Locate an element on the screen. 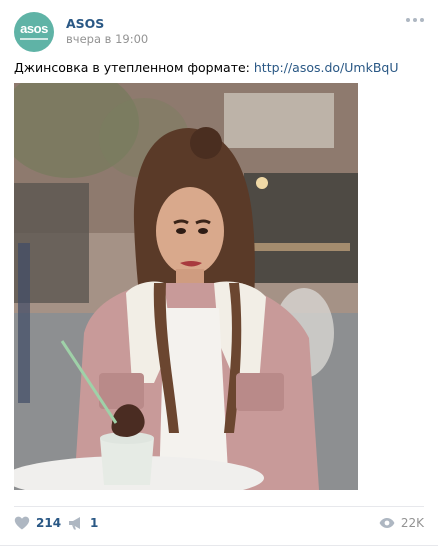 The width and height of the screenshot is (438, 546). likes-count: 214 is located at coordinates (49, 523).